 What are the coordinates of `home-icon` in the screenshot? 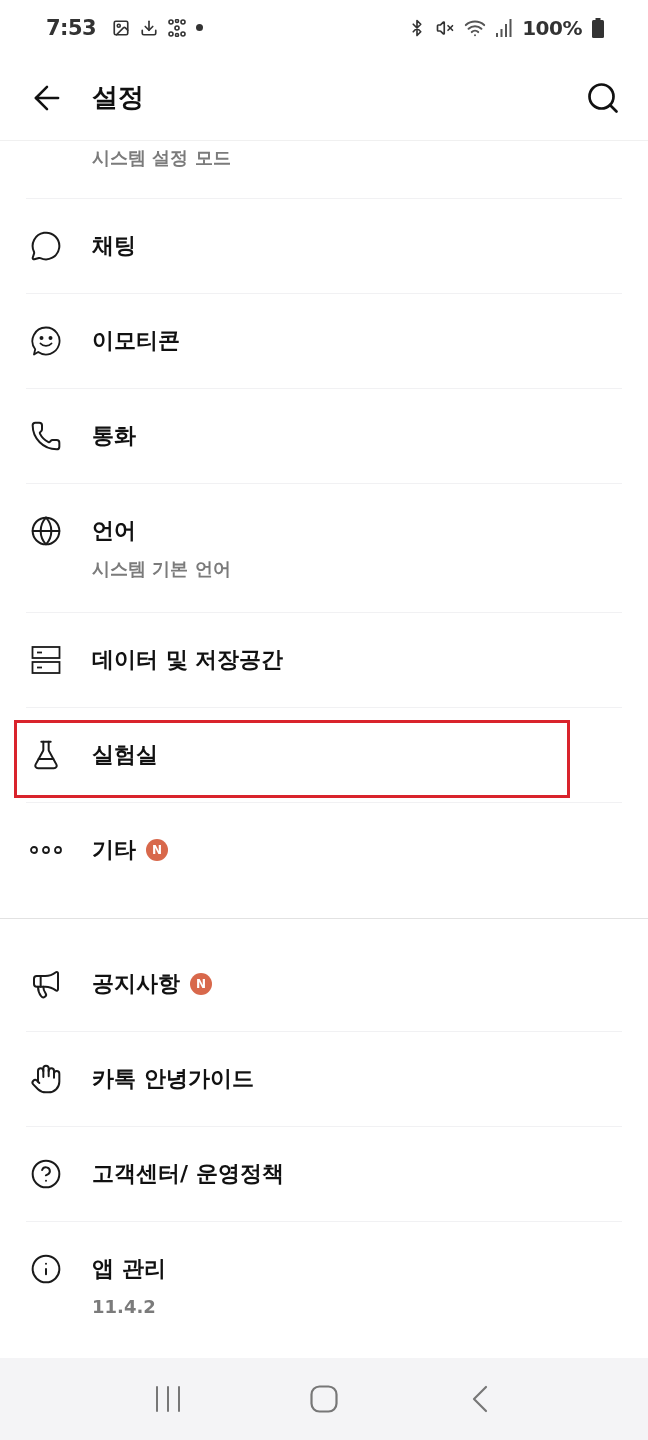 It's located at (324, 1399).